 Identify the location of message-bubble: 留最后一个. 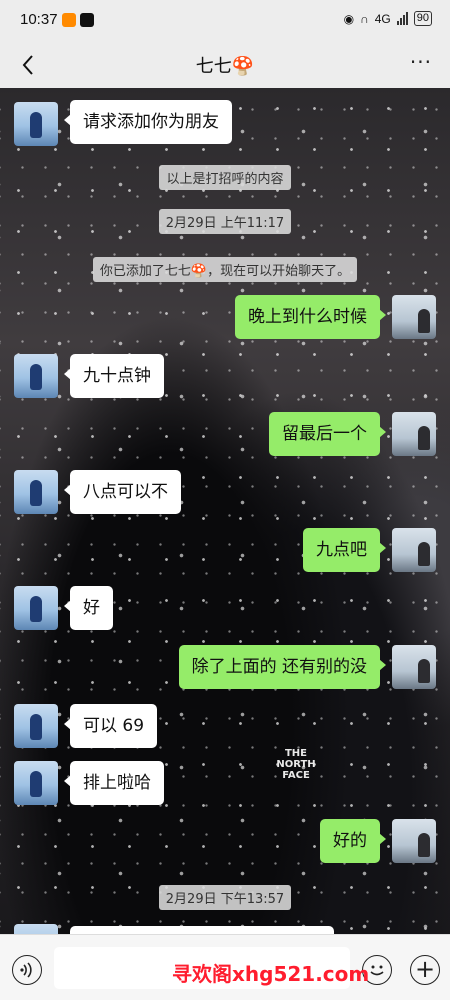
(327, 434).